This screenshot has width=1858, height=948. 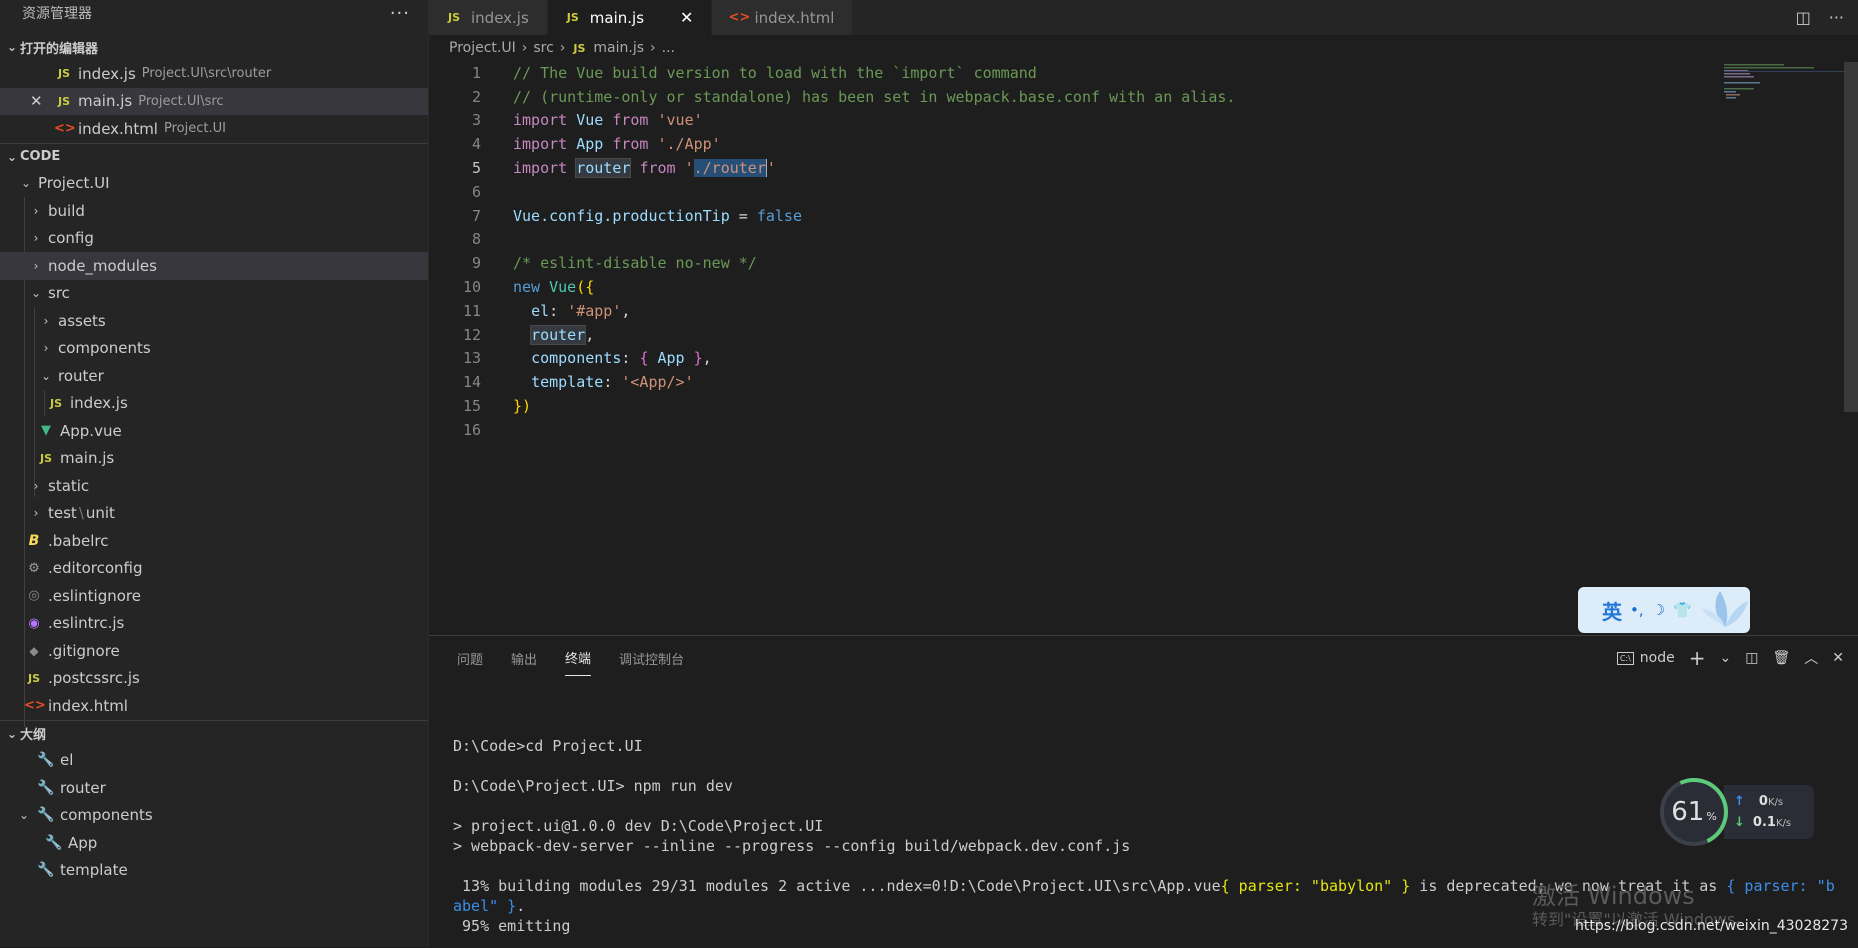 What do you see at coordinates (214, 321) in the screenshot?
I see `tree-folder-assets: › assets` at bounding box center [214, 321].